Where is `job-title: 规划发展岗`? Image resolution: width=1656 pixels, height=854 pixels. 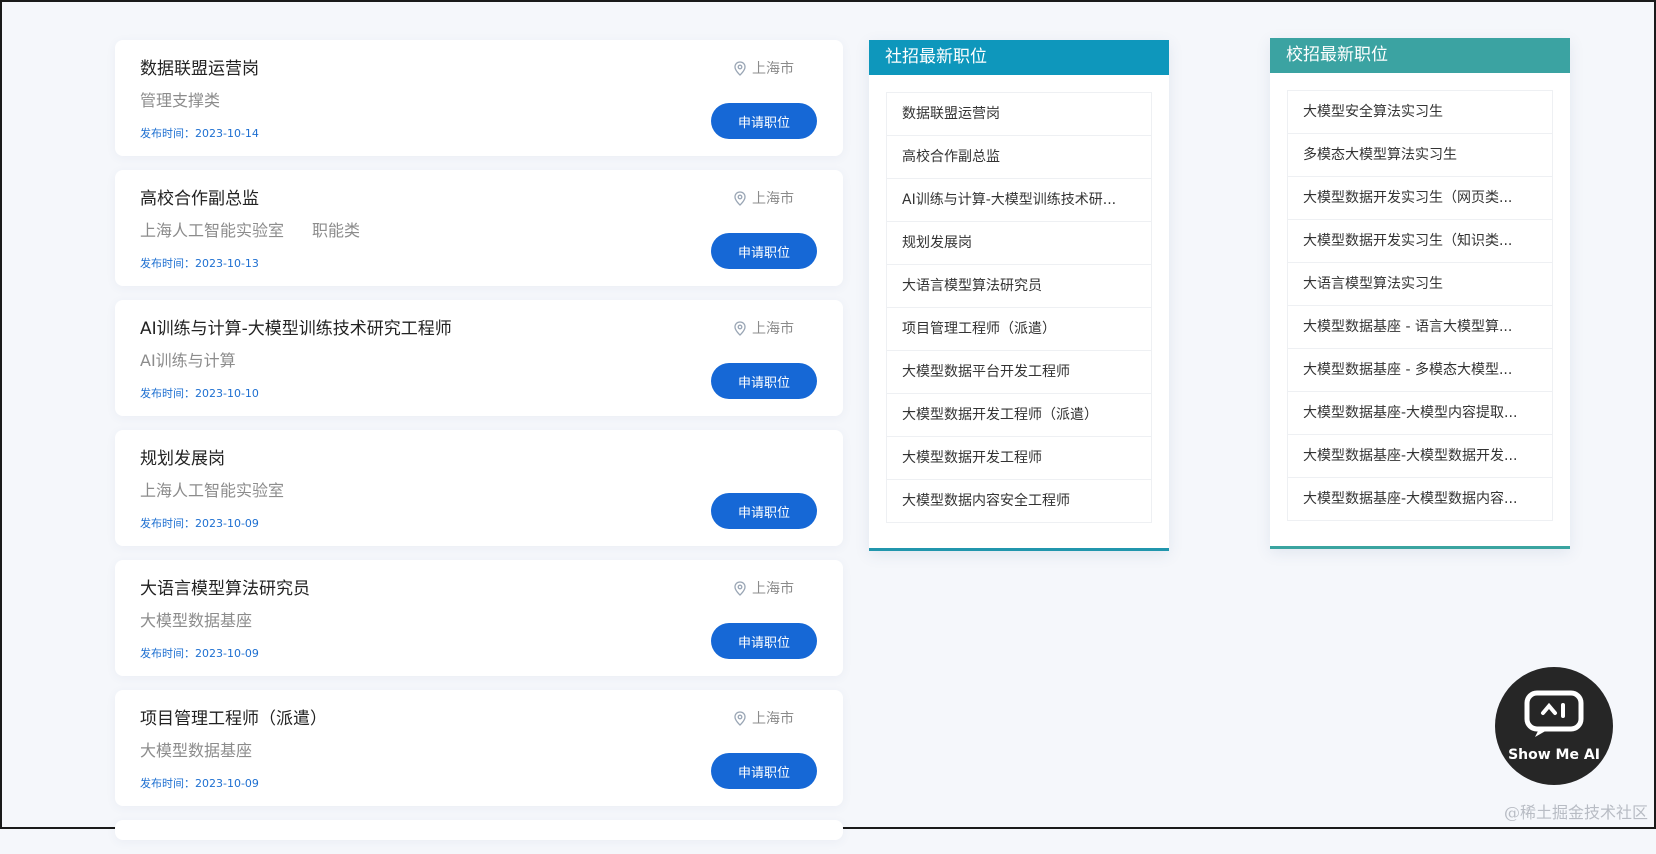 job-title: 规划发展岗 is located at coordinates (182, 456).